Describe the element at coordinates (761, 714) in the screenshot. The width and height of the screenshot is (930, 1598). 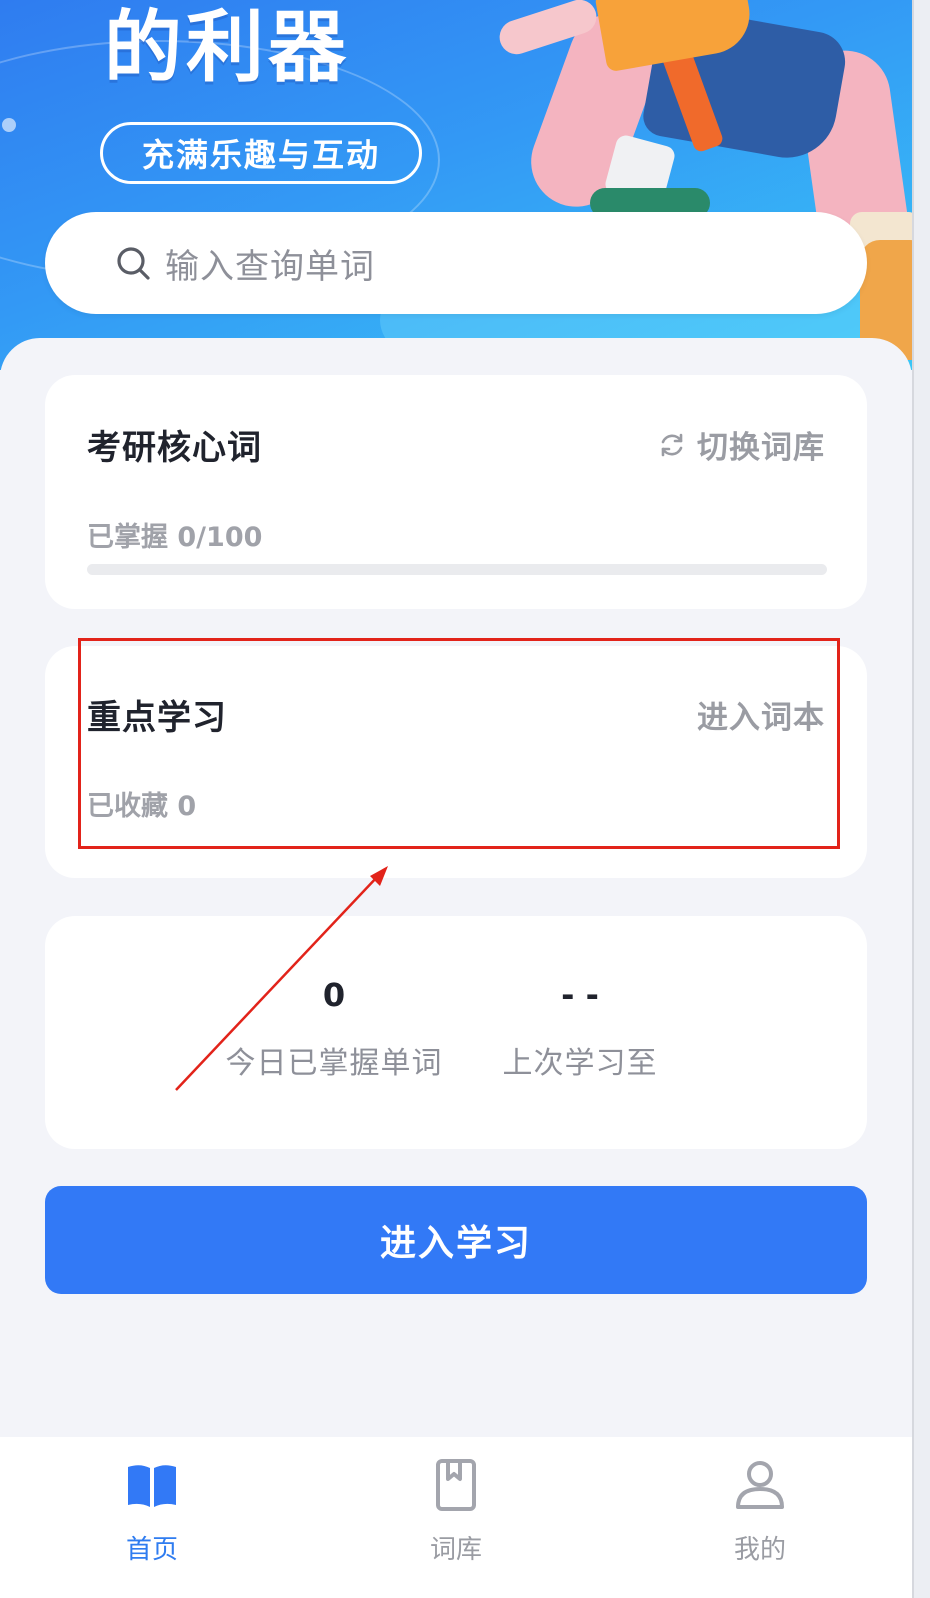
I see `open-wordbook-link: 进入词本` at that location.